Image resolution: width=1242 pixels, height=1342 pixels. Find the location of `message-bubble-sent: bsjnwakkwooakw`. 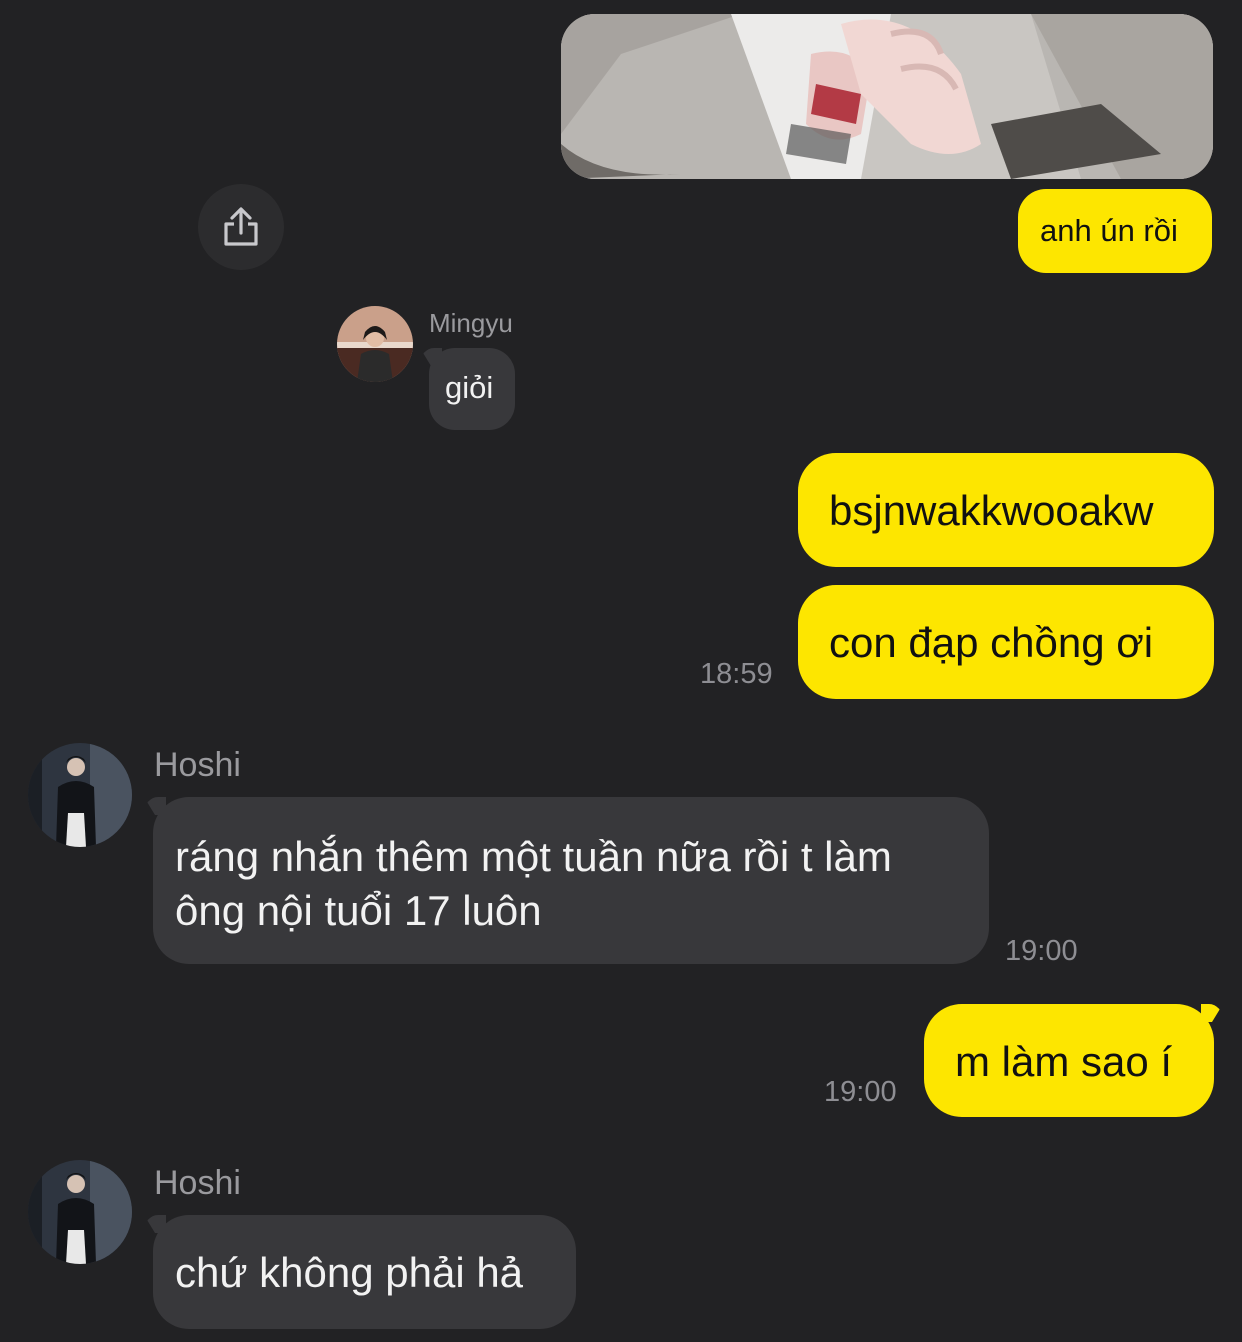

message-bubble-sent: bsjnwakkwooakw is located at coordinates (1006, 510).